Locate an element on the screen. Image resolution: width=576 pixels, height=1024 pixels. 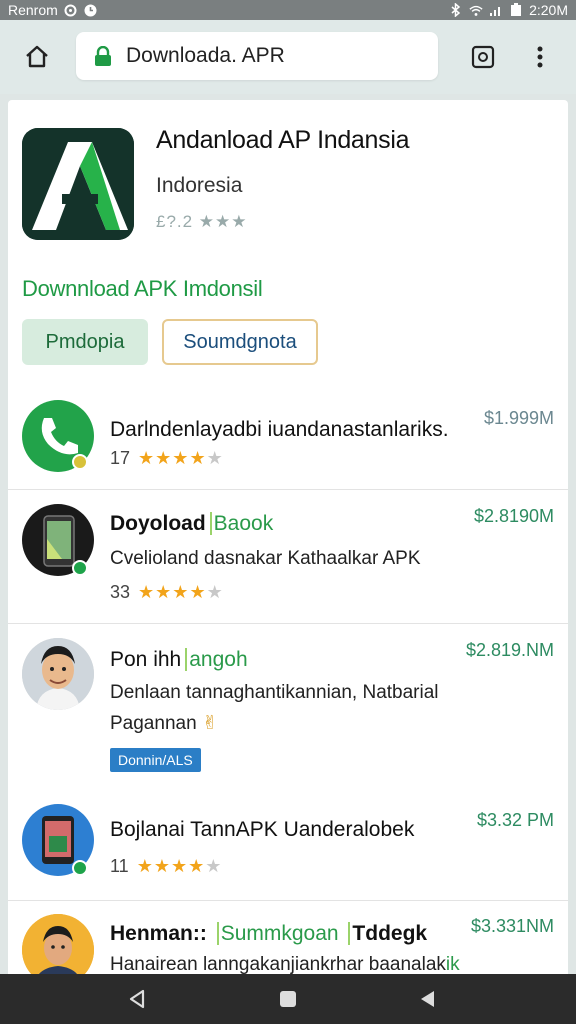
title-suffix: Tddegk is located at coordinates (388, 933).